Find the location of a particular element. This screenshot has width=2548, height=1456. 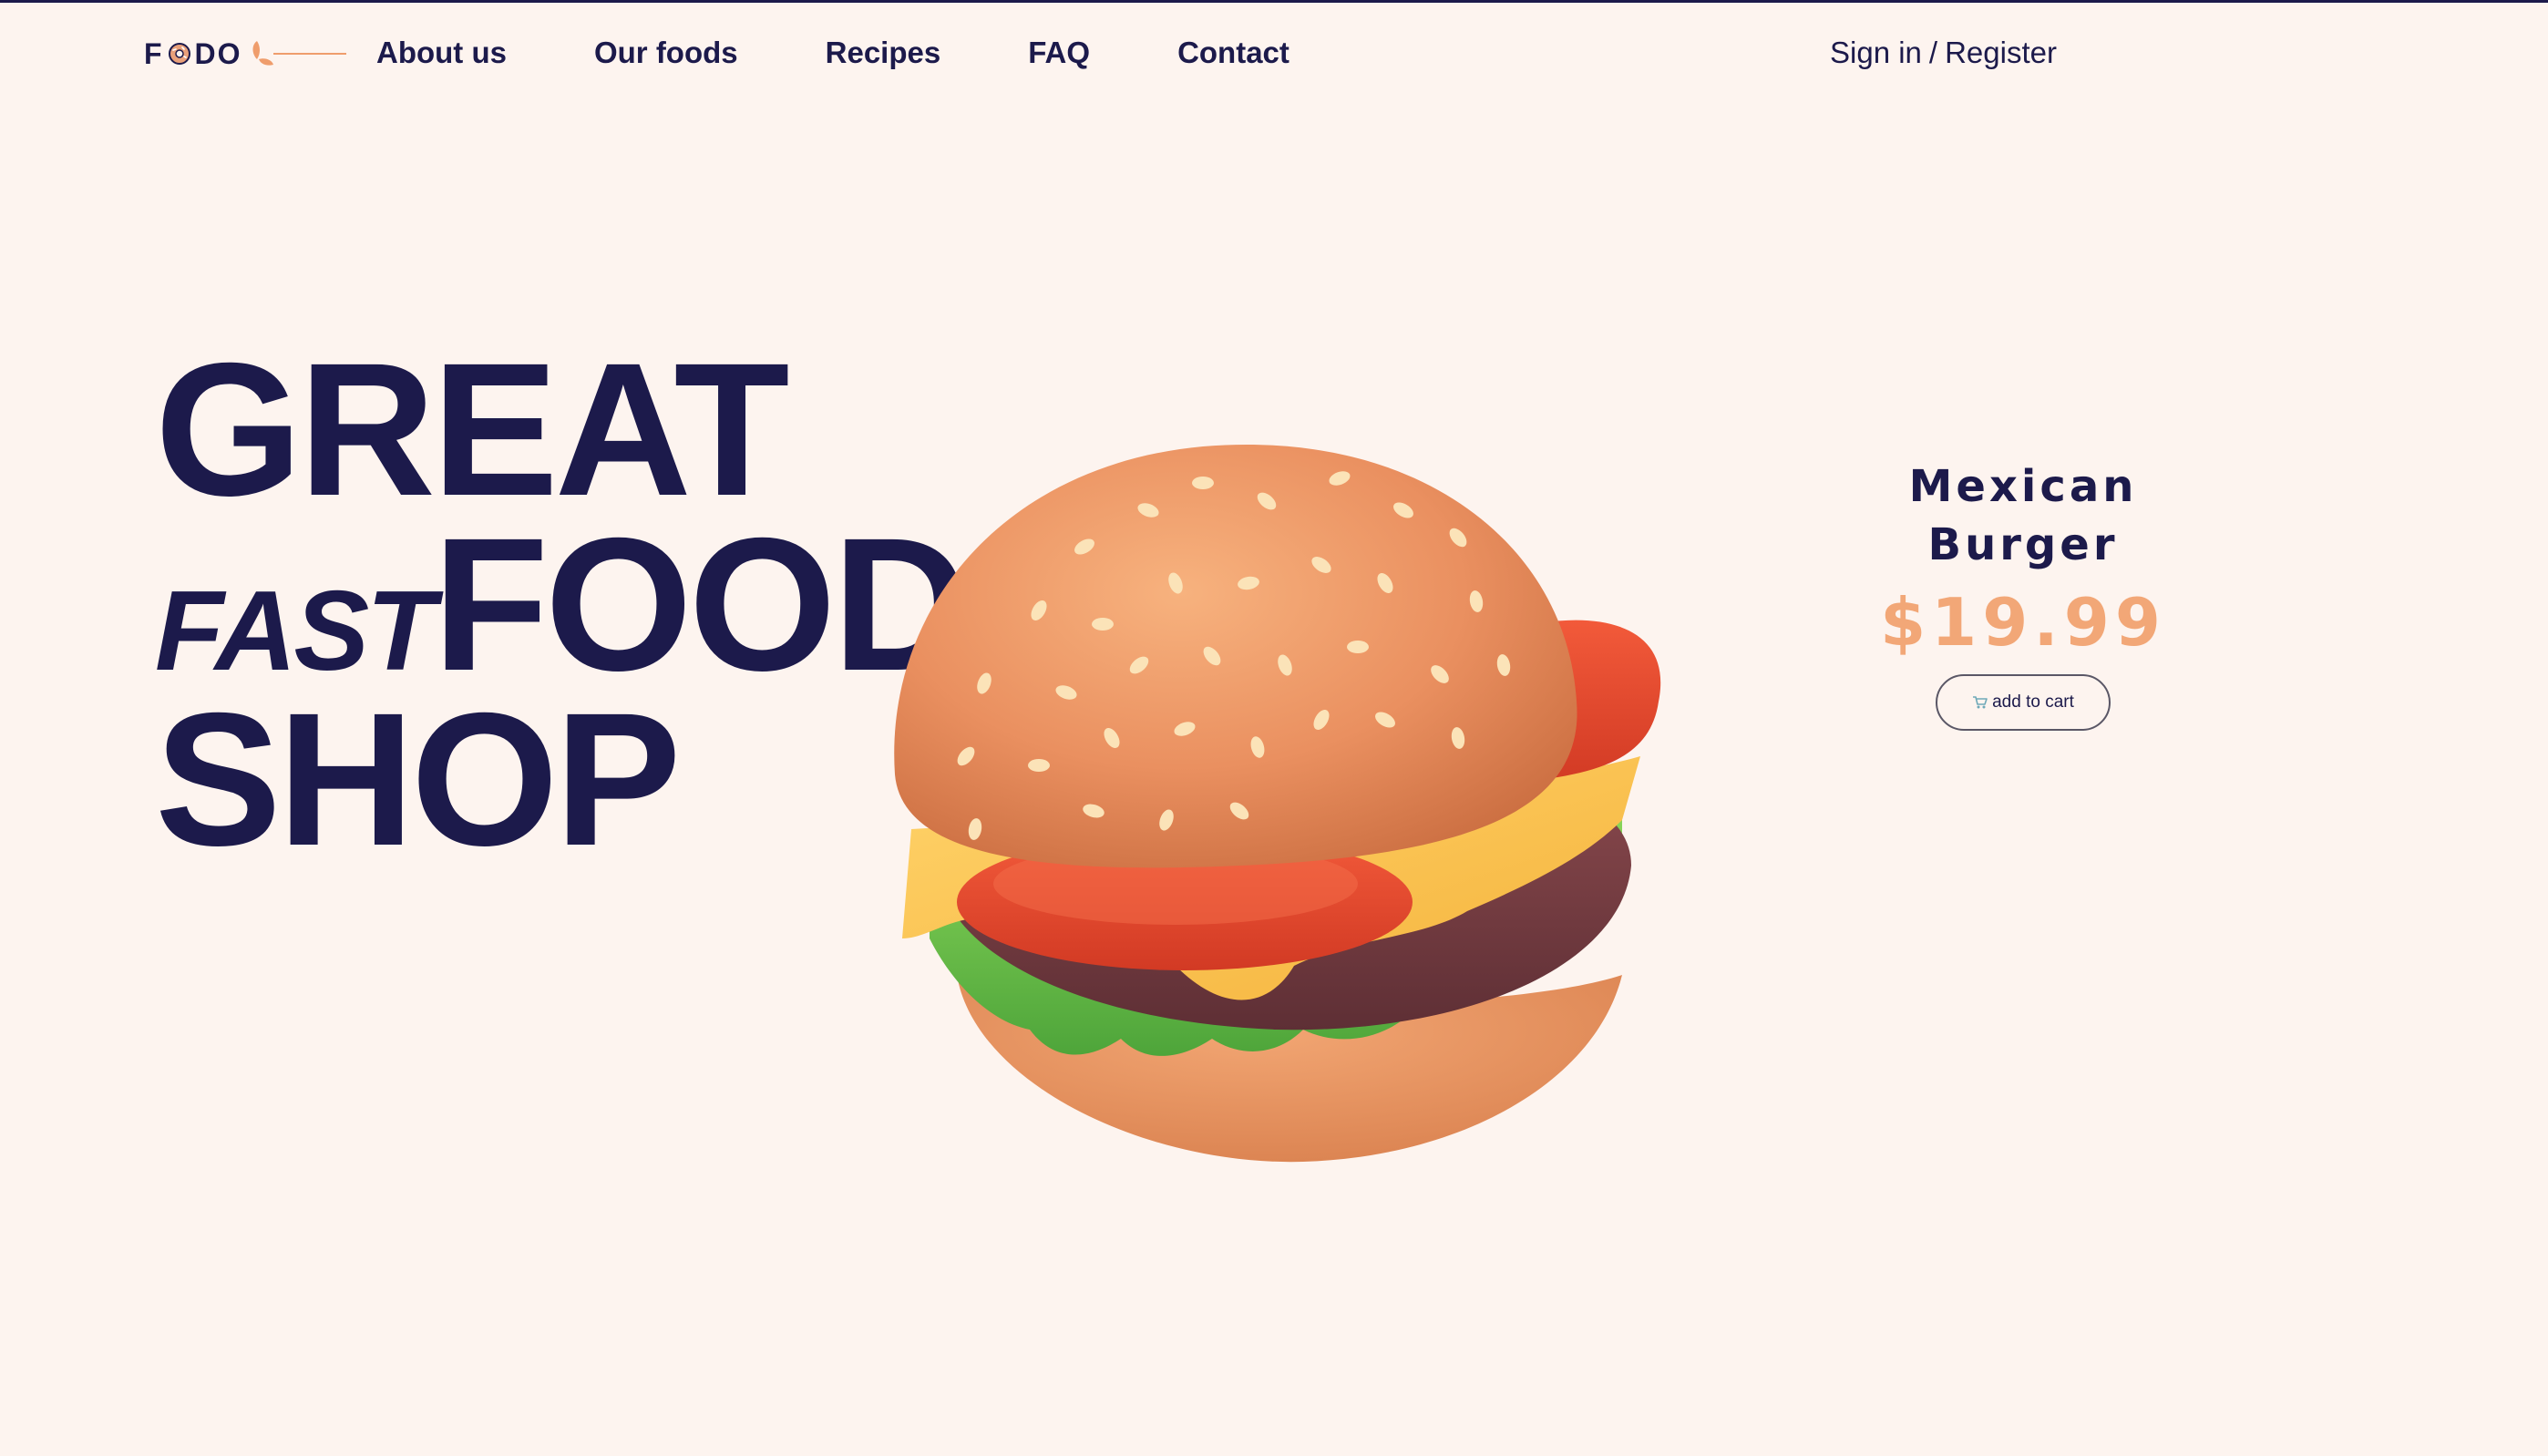

brand-logo: F DO is located at coordinates (246, 54).